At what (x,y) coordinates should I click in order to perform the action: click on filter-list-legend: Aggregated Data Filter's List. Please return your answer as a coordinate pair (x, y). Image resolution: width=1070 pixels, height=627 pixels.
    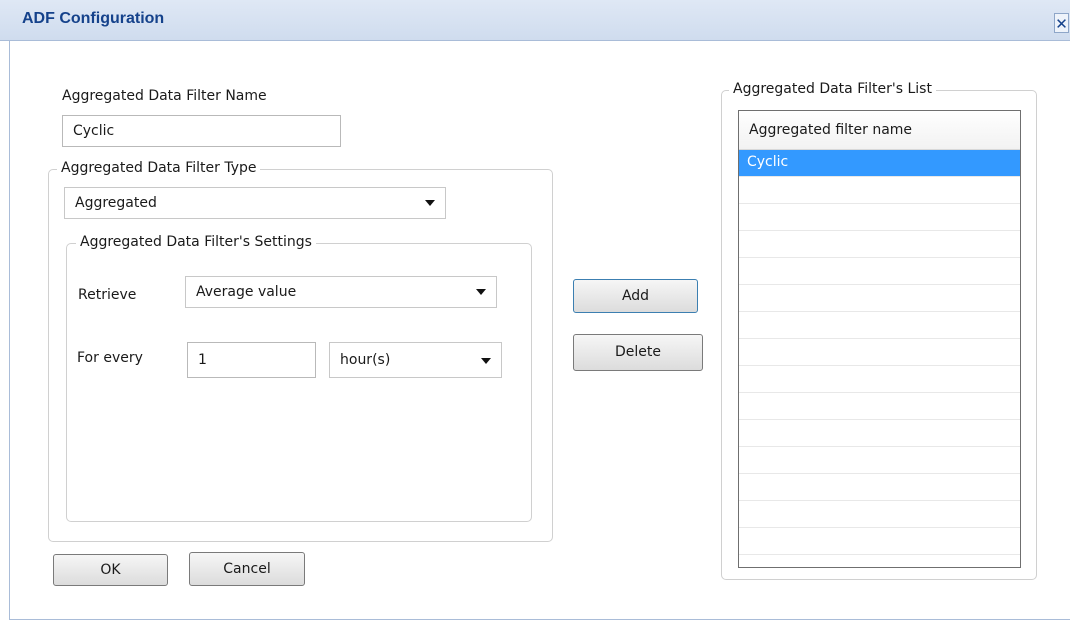
    Looking at the image, I should click on (832, 89).